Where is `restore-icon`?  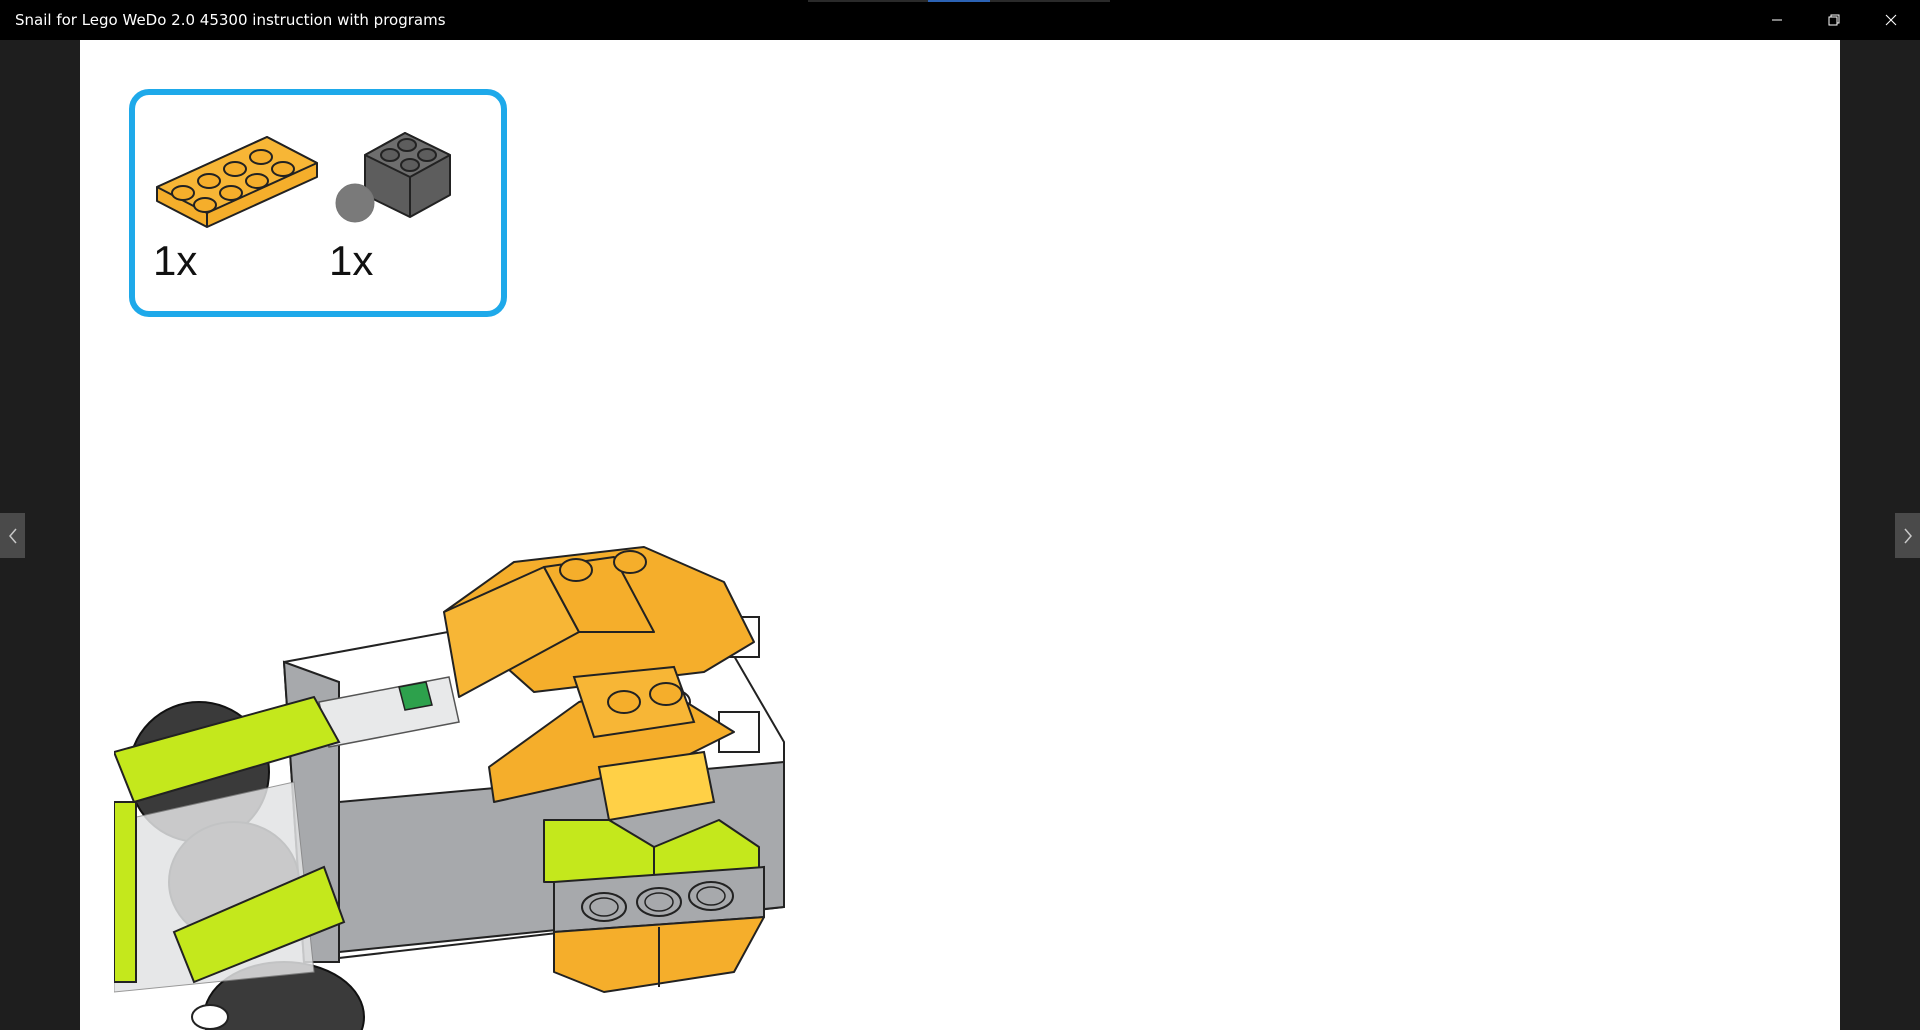 restore-icon is located at coordinates (1834, 20).